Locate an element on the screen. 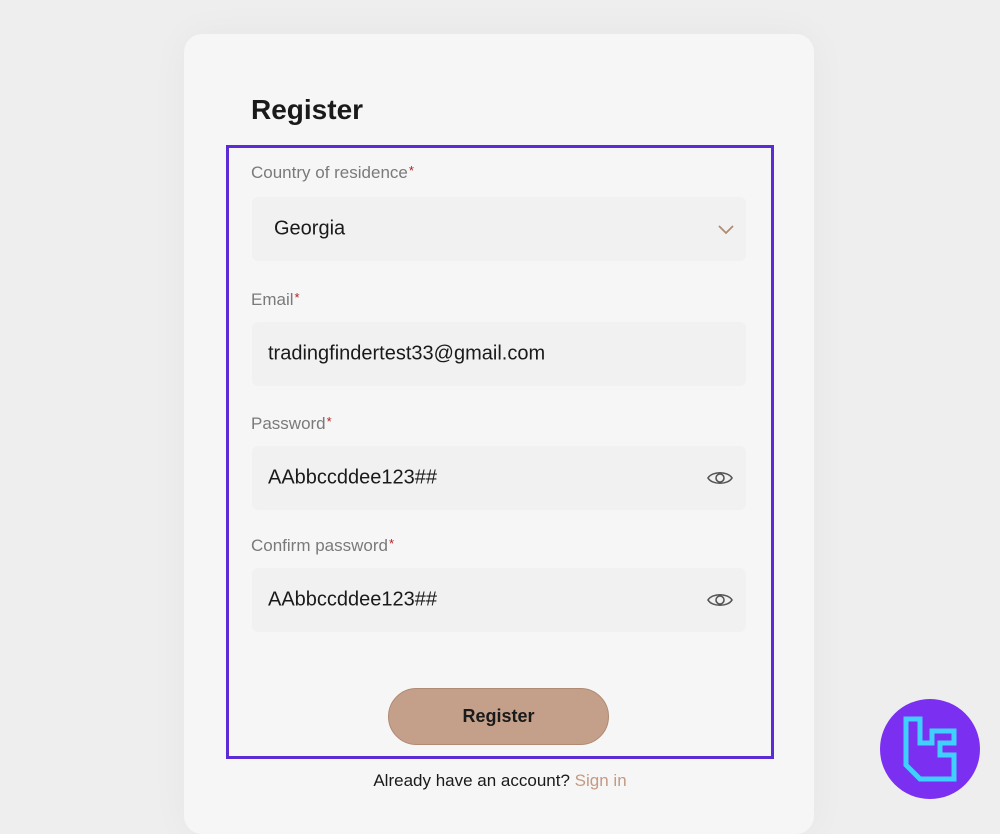  country-label-text: Country of residence is located at coordinates (329, 172).